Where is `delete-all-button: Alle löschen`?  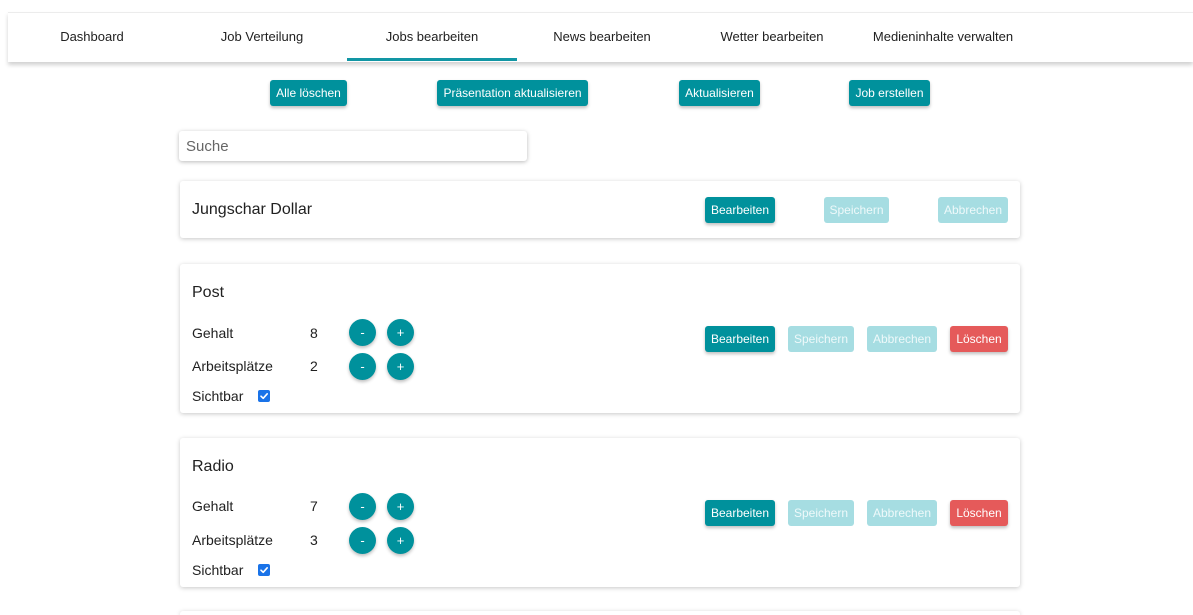 delete-all-button: Alle löschen is located at coordinates (308, 93).